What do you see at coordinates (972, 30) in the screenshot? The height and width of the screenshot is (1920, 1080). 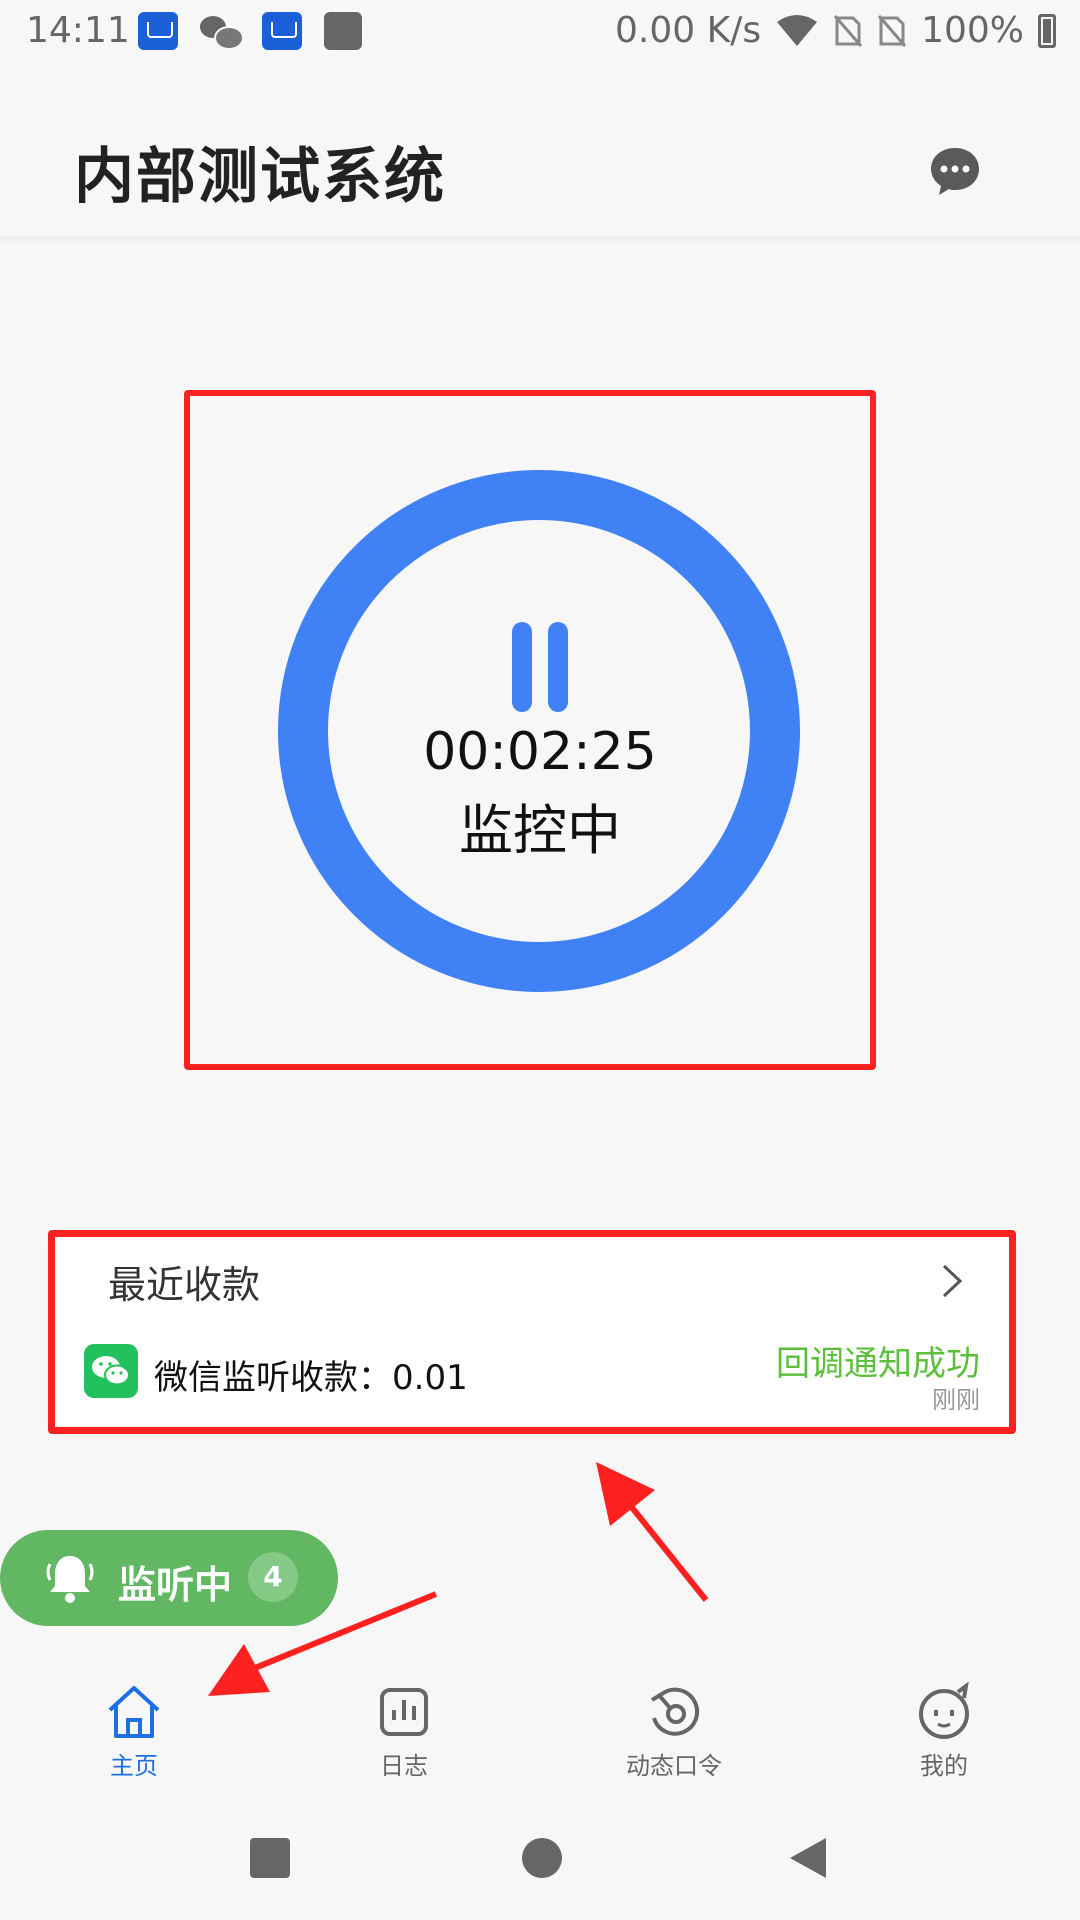 I see `battery-percent: 100%` at bounding box center [972, 30].